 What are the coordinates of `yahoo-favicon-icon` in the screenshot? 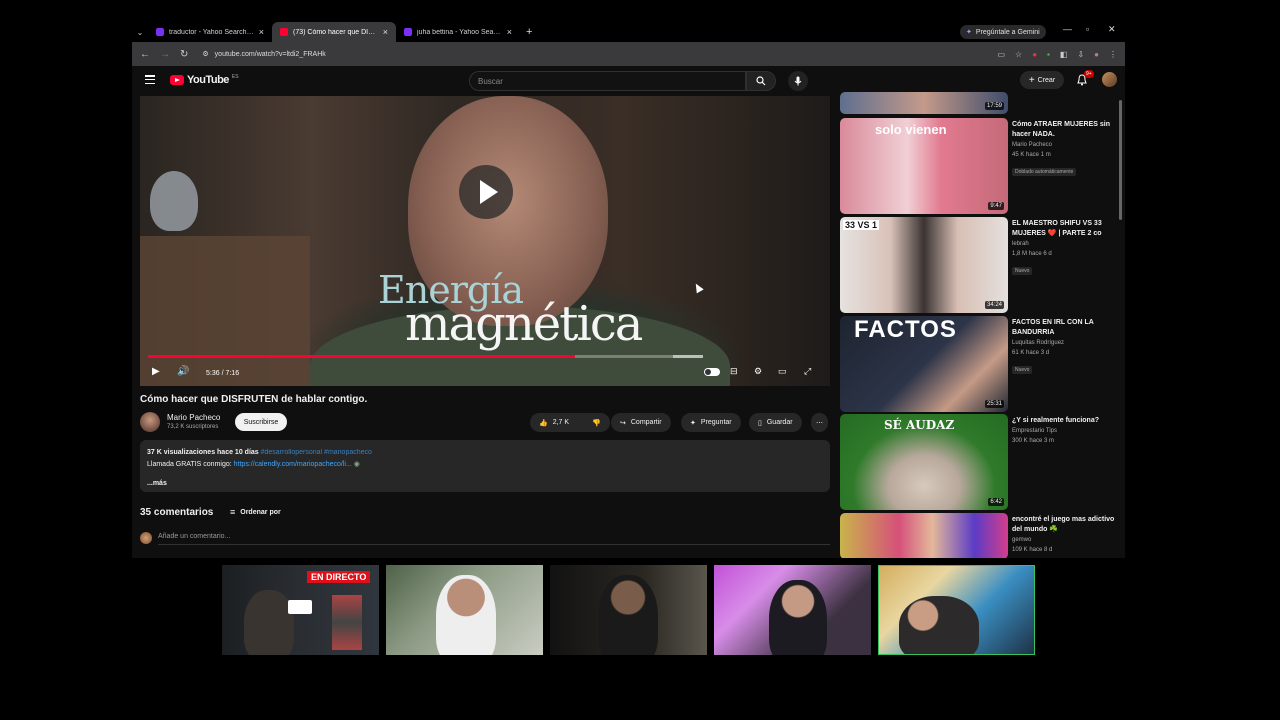 It's located at (408, 32).